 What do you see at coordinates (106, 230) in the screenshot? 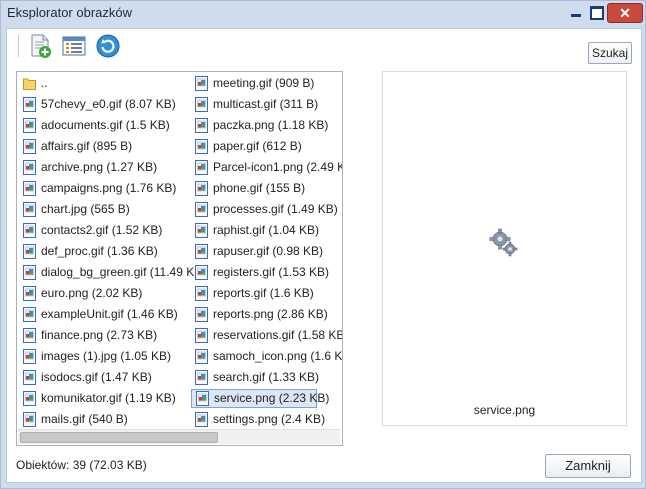
I see `file-item: contacts2.gif (1.52 KB)` at bounding box center [106, 230].